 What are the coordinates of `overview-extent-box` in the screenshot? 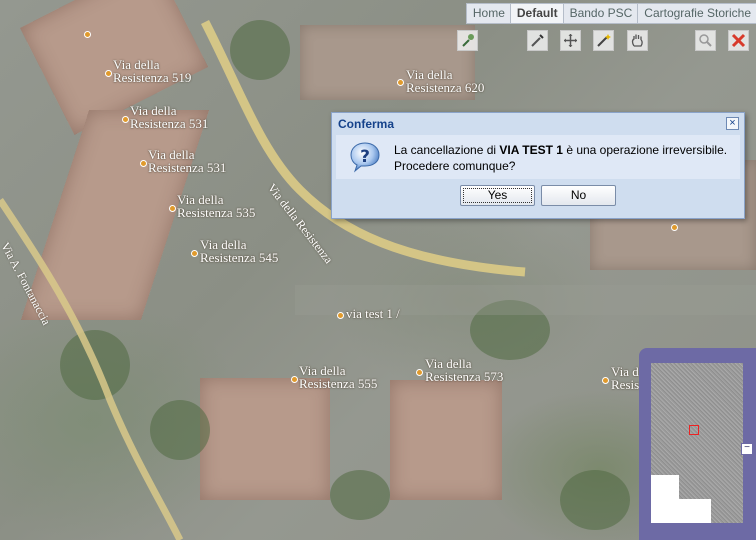 It's located at (694, 430).